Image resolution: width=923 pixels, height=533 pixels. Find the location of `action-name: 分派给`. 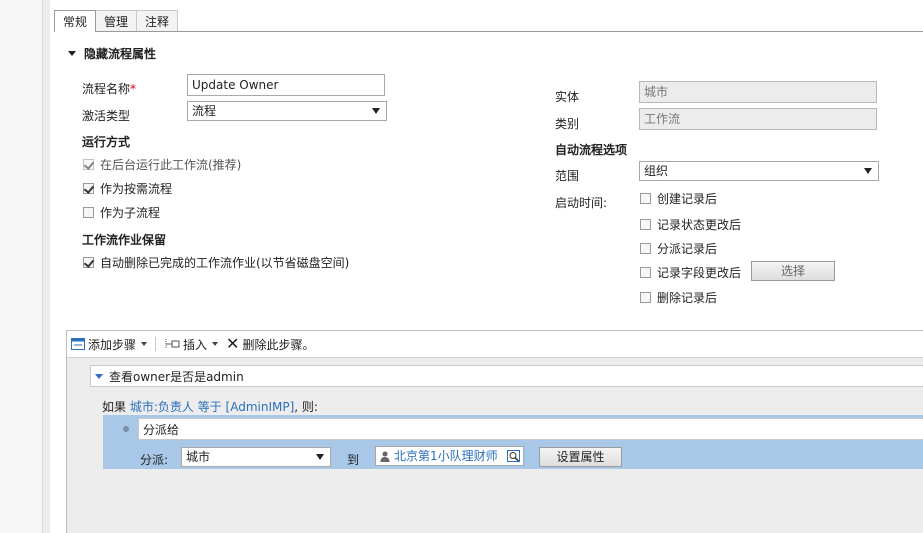

action-name: 分派给 is located at coordinates (161, 430).